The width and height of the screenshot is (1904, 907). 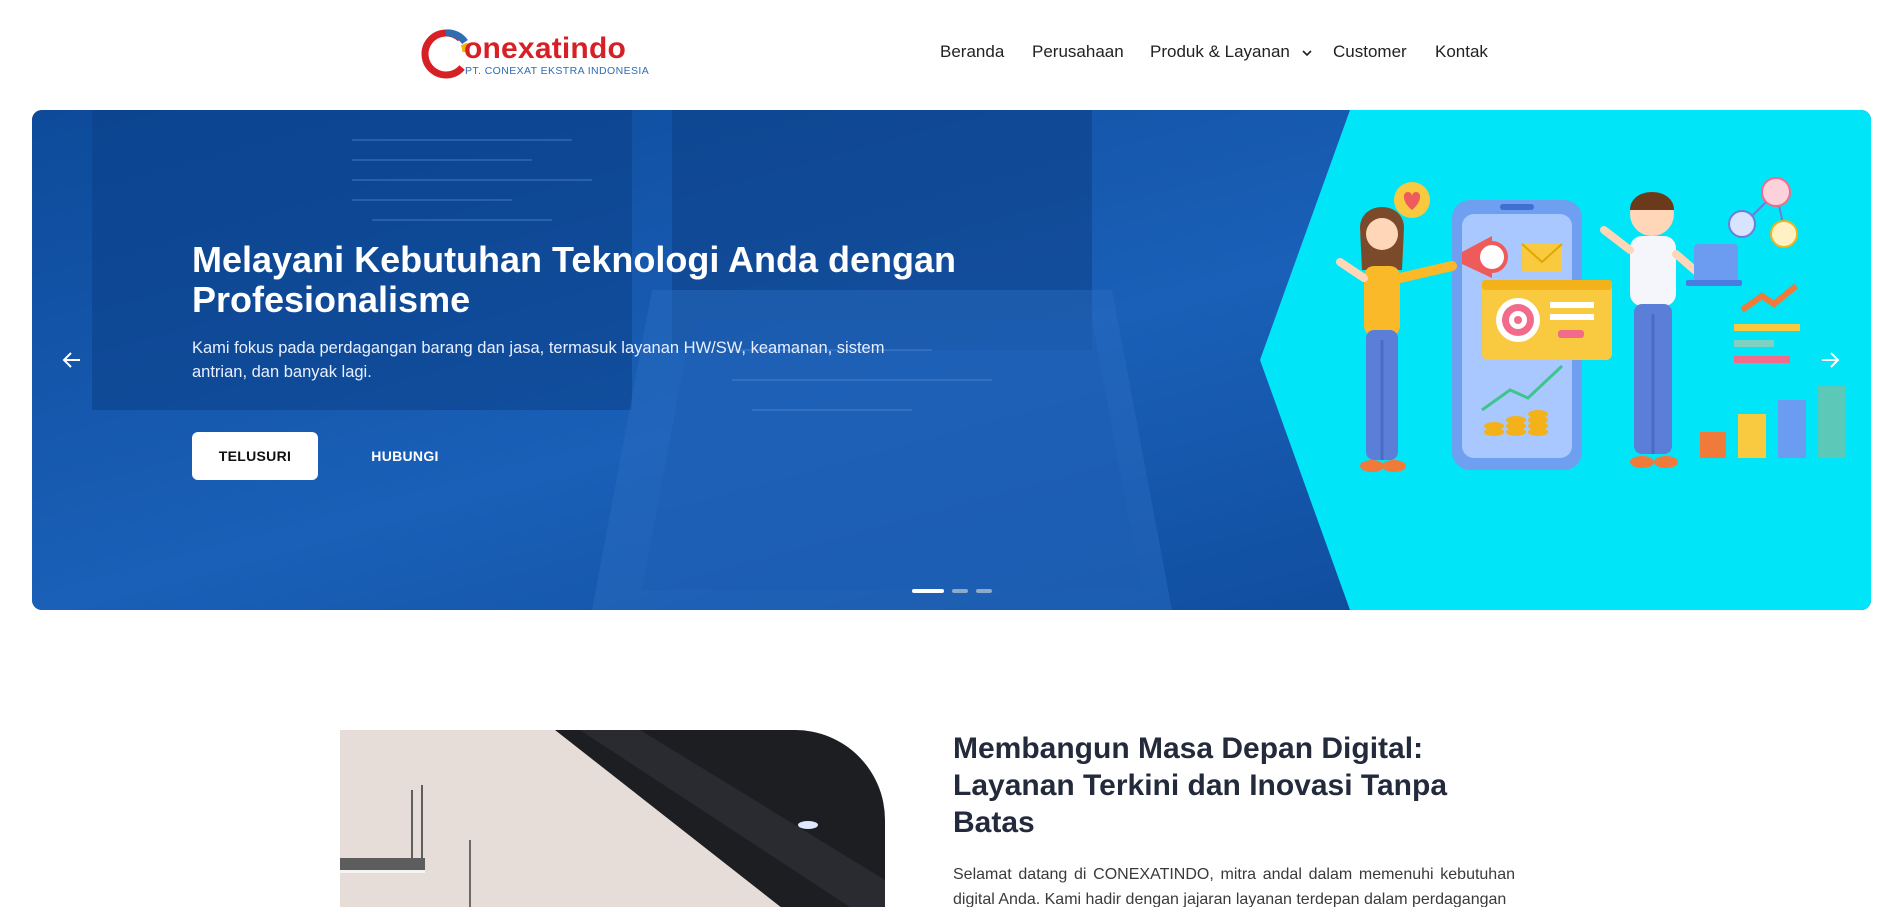 I want to click on nav-item-produk-layanan: Produk & Layanan, so click(x=1231, y=52).